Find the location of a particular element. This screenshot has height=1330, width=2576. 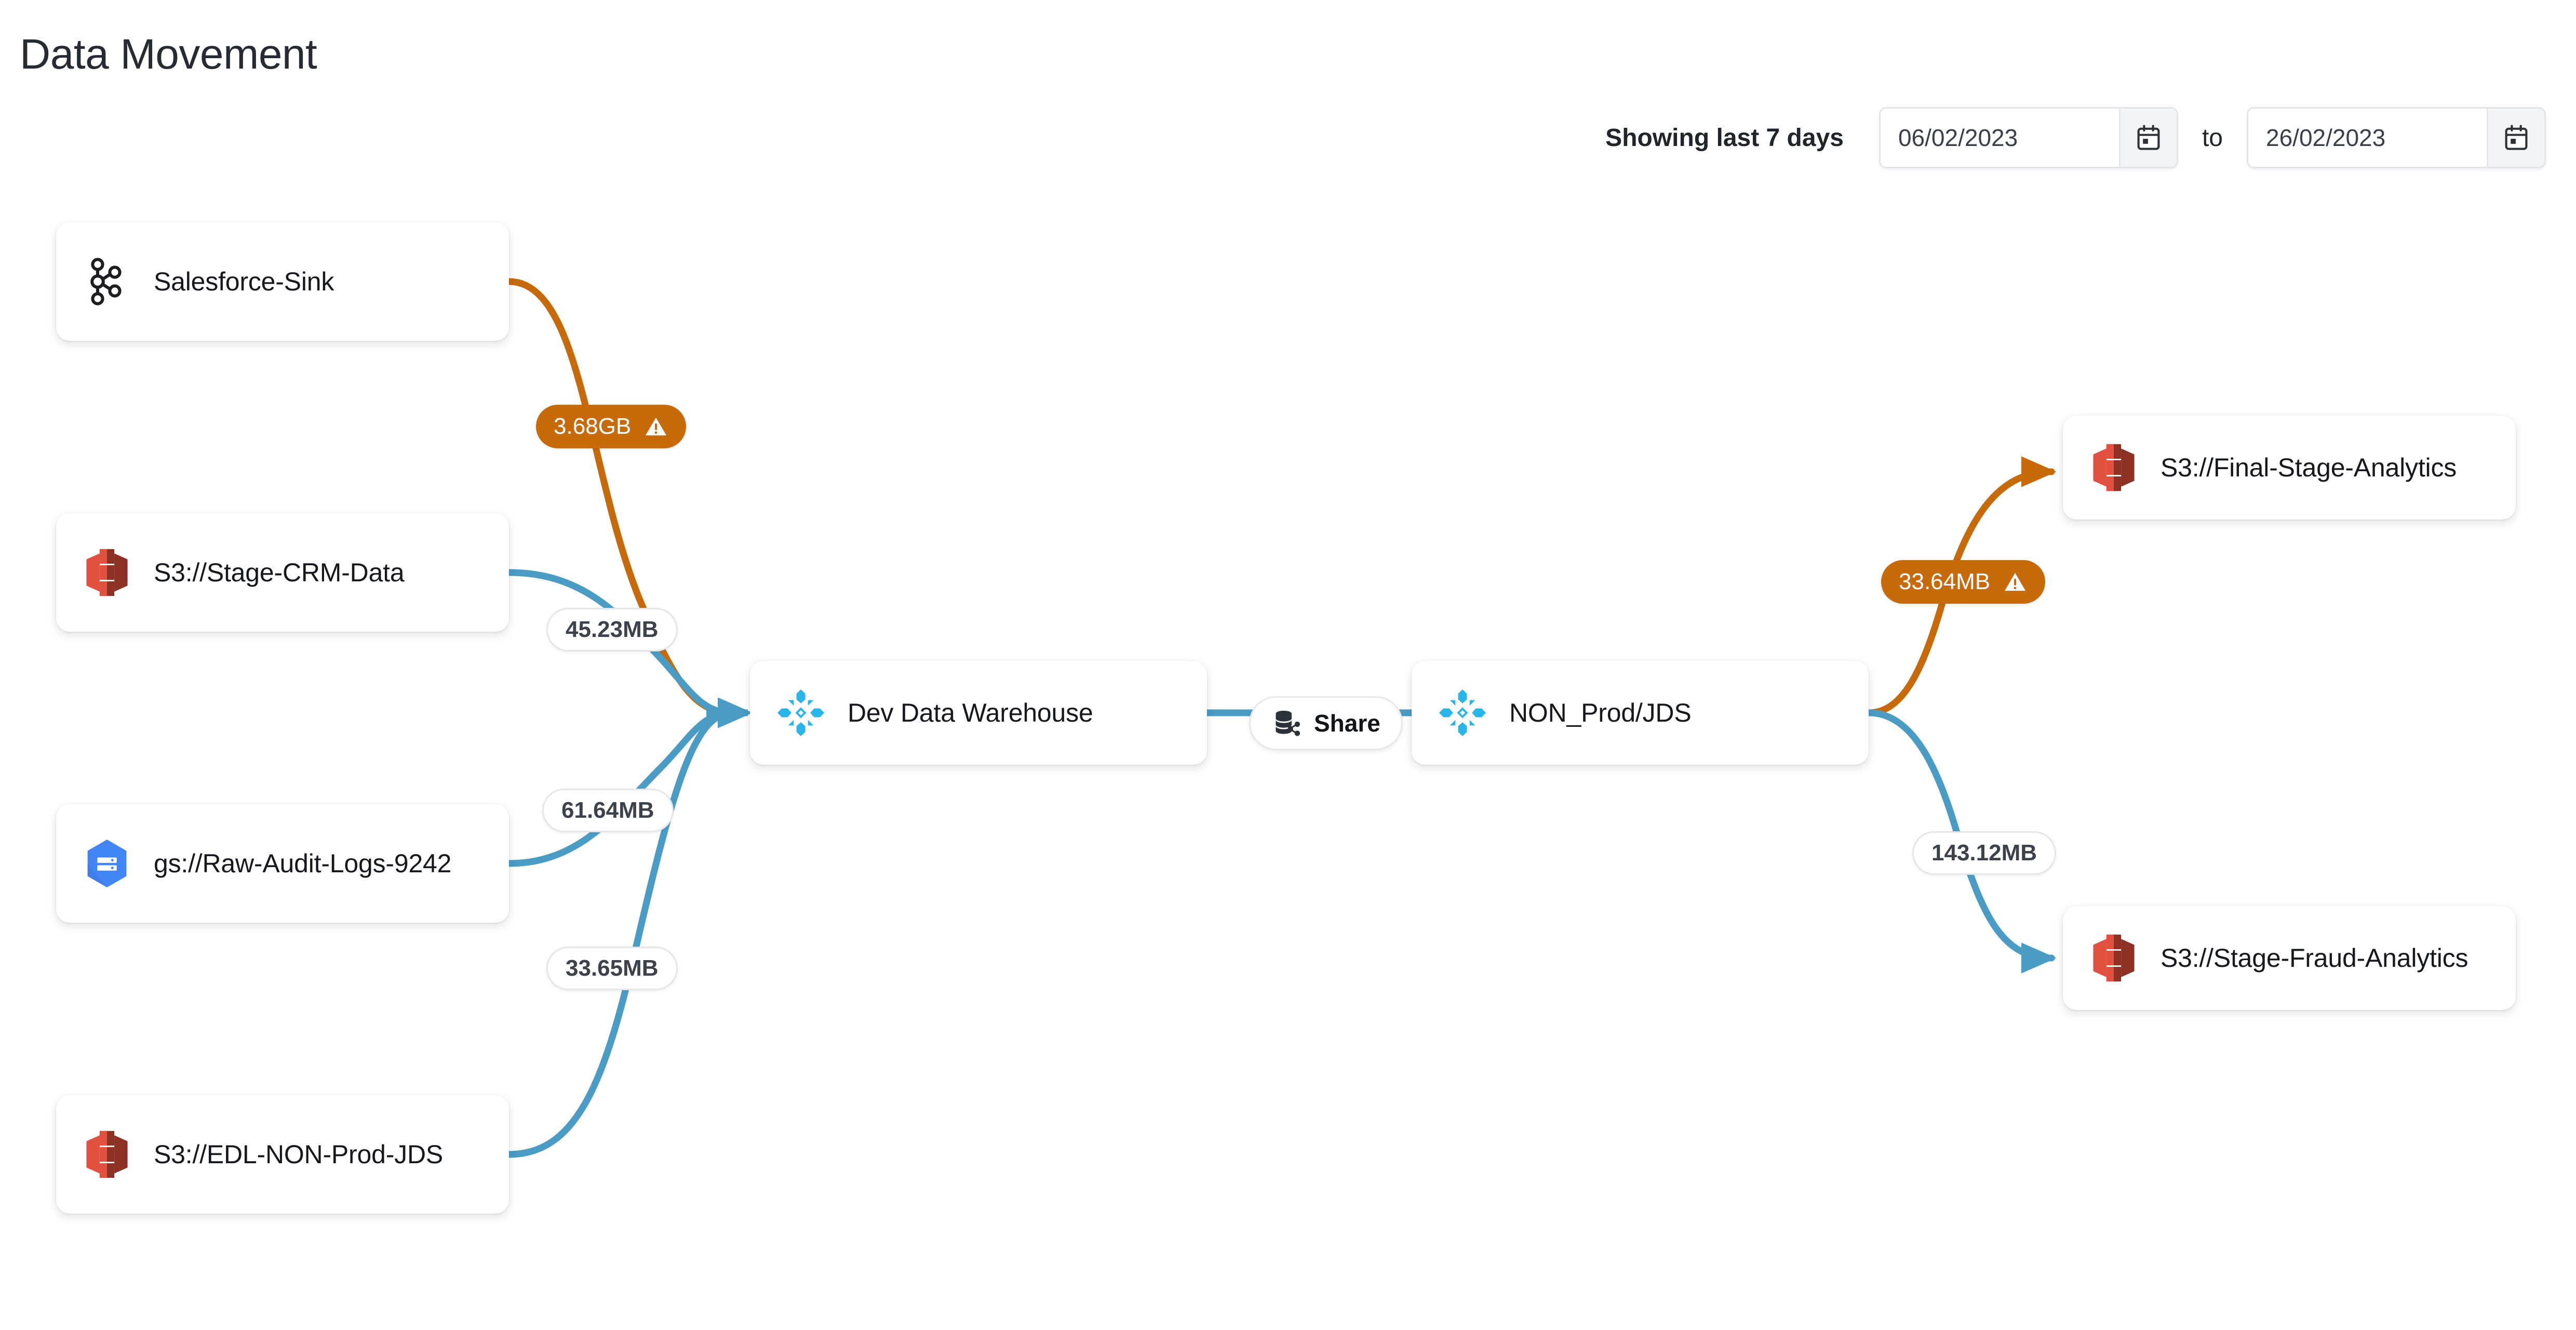

edge-rawaudit-to-warehouse is located at coordinates (621, 788).